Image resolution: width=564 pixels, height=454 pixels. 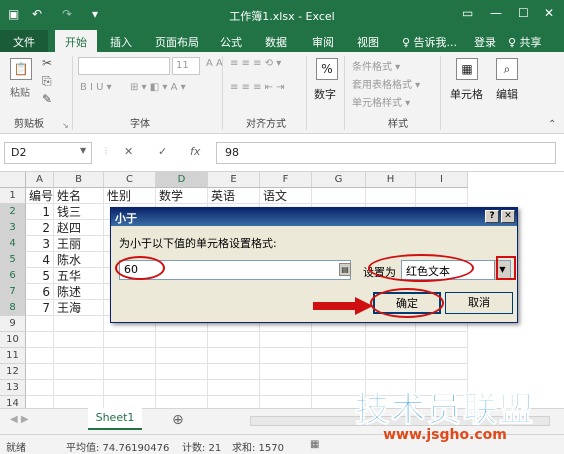 What do you see at coordinates (13, 196) in the screenshot?
I see `row-header: 1` at bounding box center [13, 196].